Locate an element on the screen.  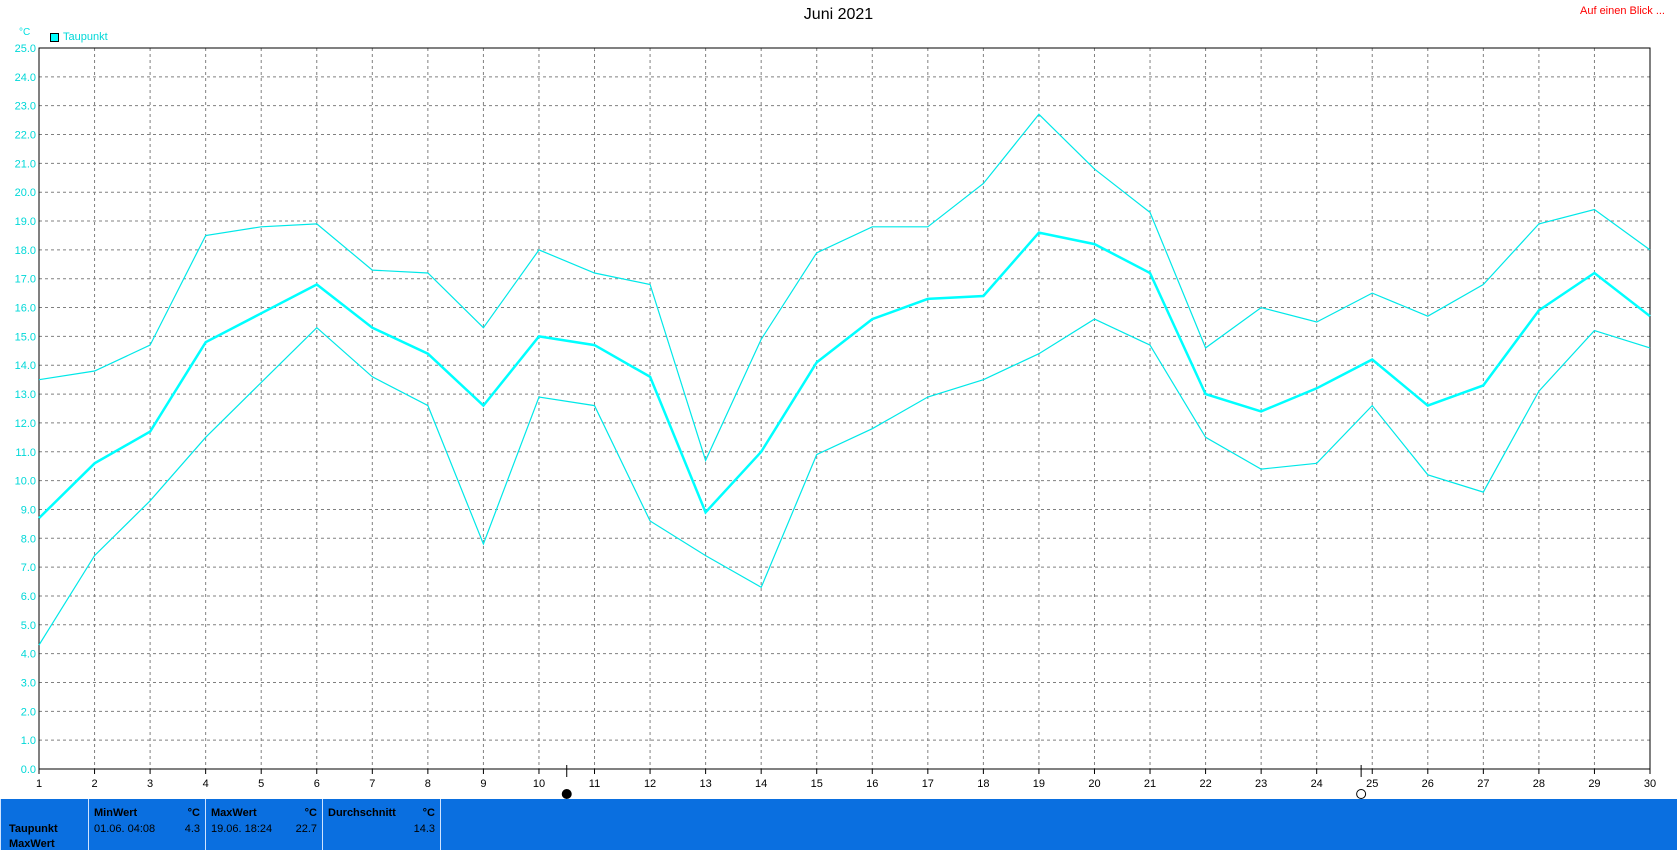
x-tick-label: 1 is located at coordinates (39, 784).